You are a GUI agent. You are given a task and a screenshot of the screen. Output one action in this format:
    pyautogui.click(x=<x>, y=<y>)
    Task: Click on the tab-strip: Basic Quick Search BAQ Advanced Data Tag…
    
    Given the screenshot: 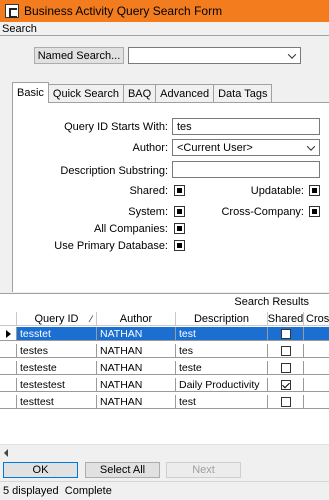 What is the action you would take?
    pyautogui.click(x=142, y=92)
    